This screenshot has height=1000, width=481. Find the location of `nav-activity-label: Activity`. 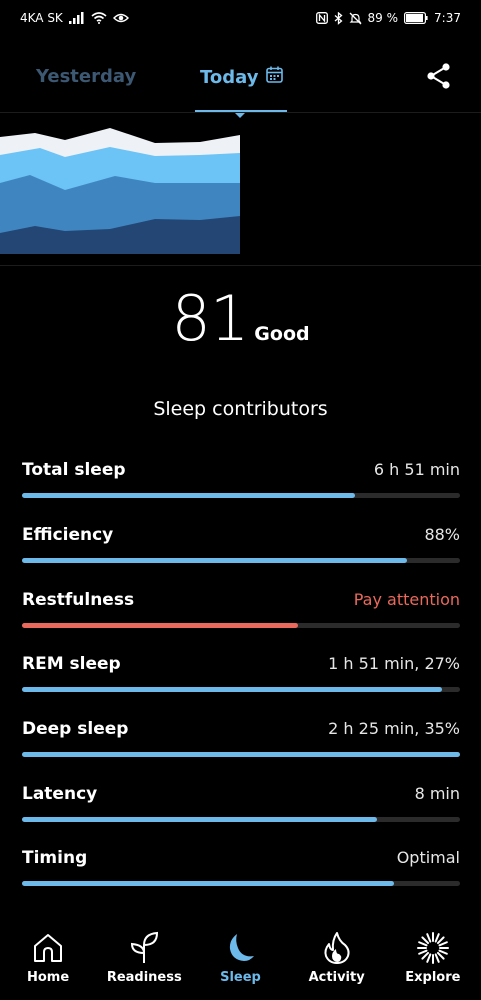

nav-activity-label: Activity is located at coordinates (336, 977).